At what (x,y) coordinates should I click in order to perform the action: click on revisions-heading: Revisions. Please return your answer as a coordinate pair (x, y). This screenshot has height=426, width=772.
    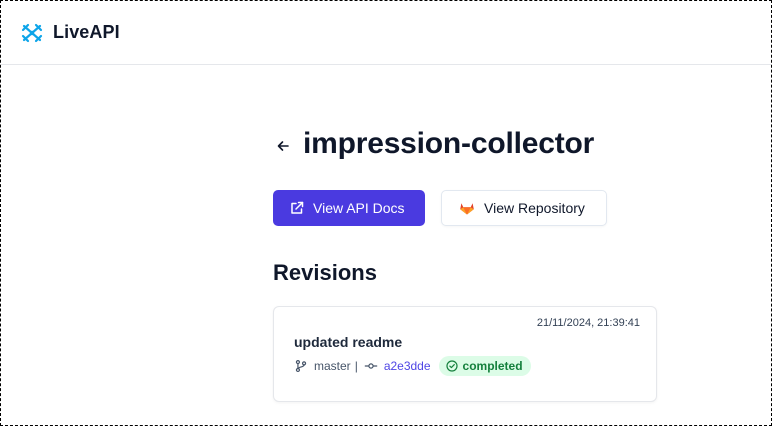
    Looking at the image, I should click on (325, 272).